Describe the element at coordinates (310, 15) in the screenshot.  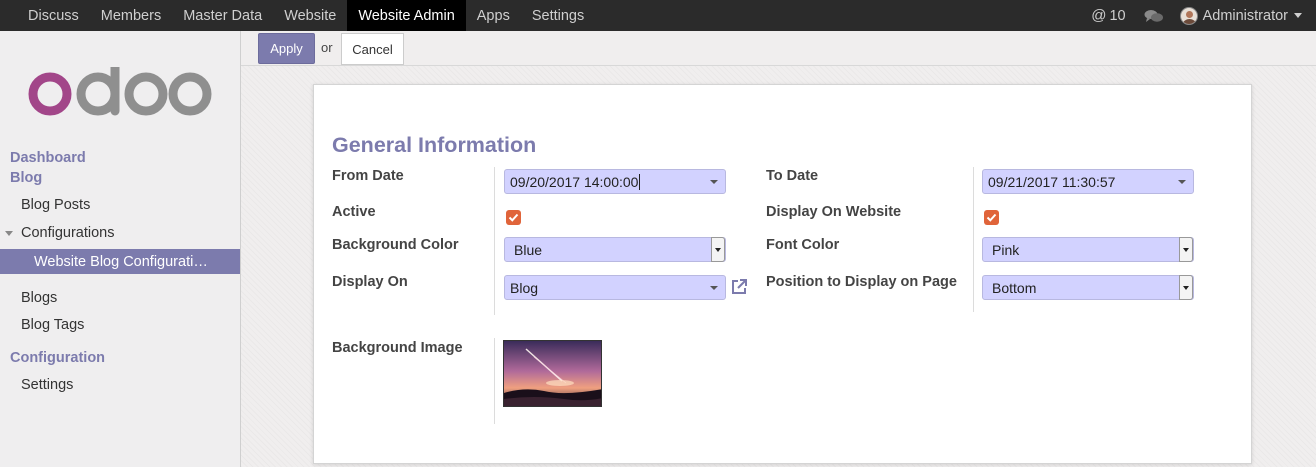
I see `menu-website: Website` at that location.